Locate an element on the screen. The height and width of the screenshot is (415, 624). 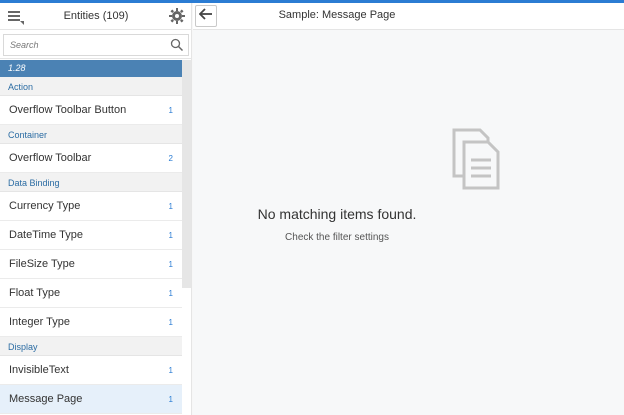
detail-header: Sample: Message Page is located at coordinates (408, 16).